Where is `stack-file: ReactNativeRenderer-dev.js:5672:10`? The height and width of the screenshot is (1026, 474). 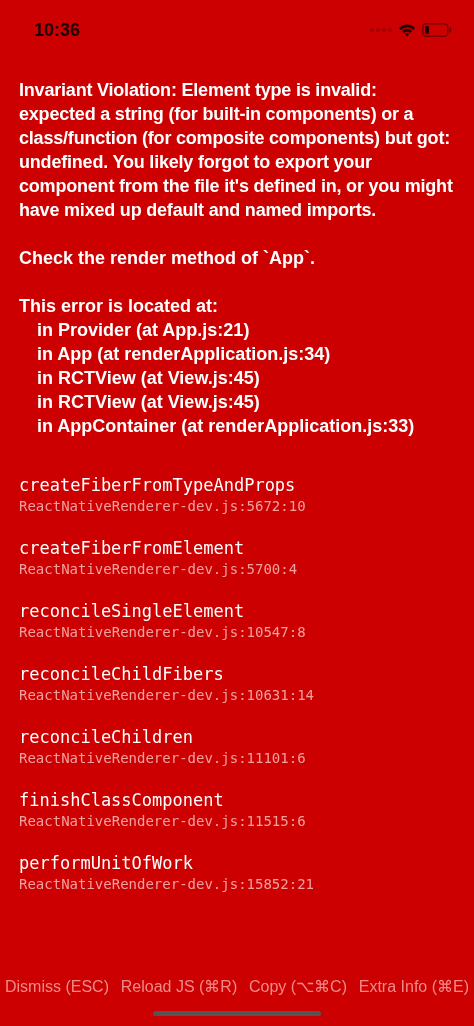 stack-file: ReactNativeRenderer-dev.js:5672:10 is located at coordinates (163, 506).